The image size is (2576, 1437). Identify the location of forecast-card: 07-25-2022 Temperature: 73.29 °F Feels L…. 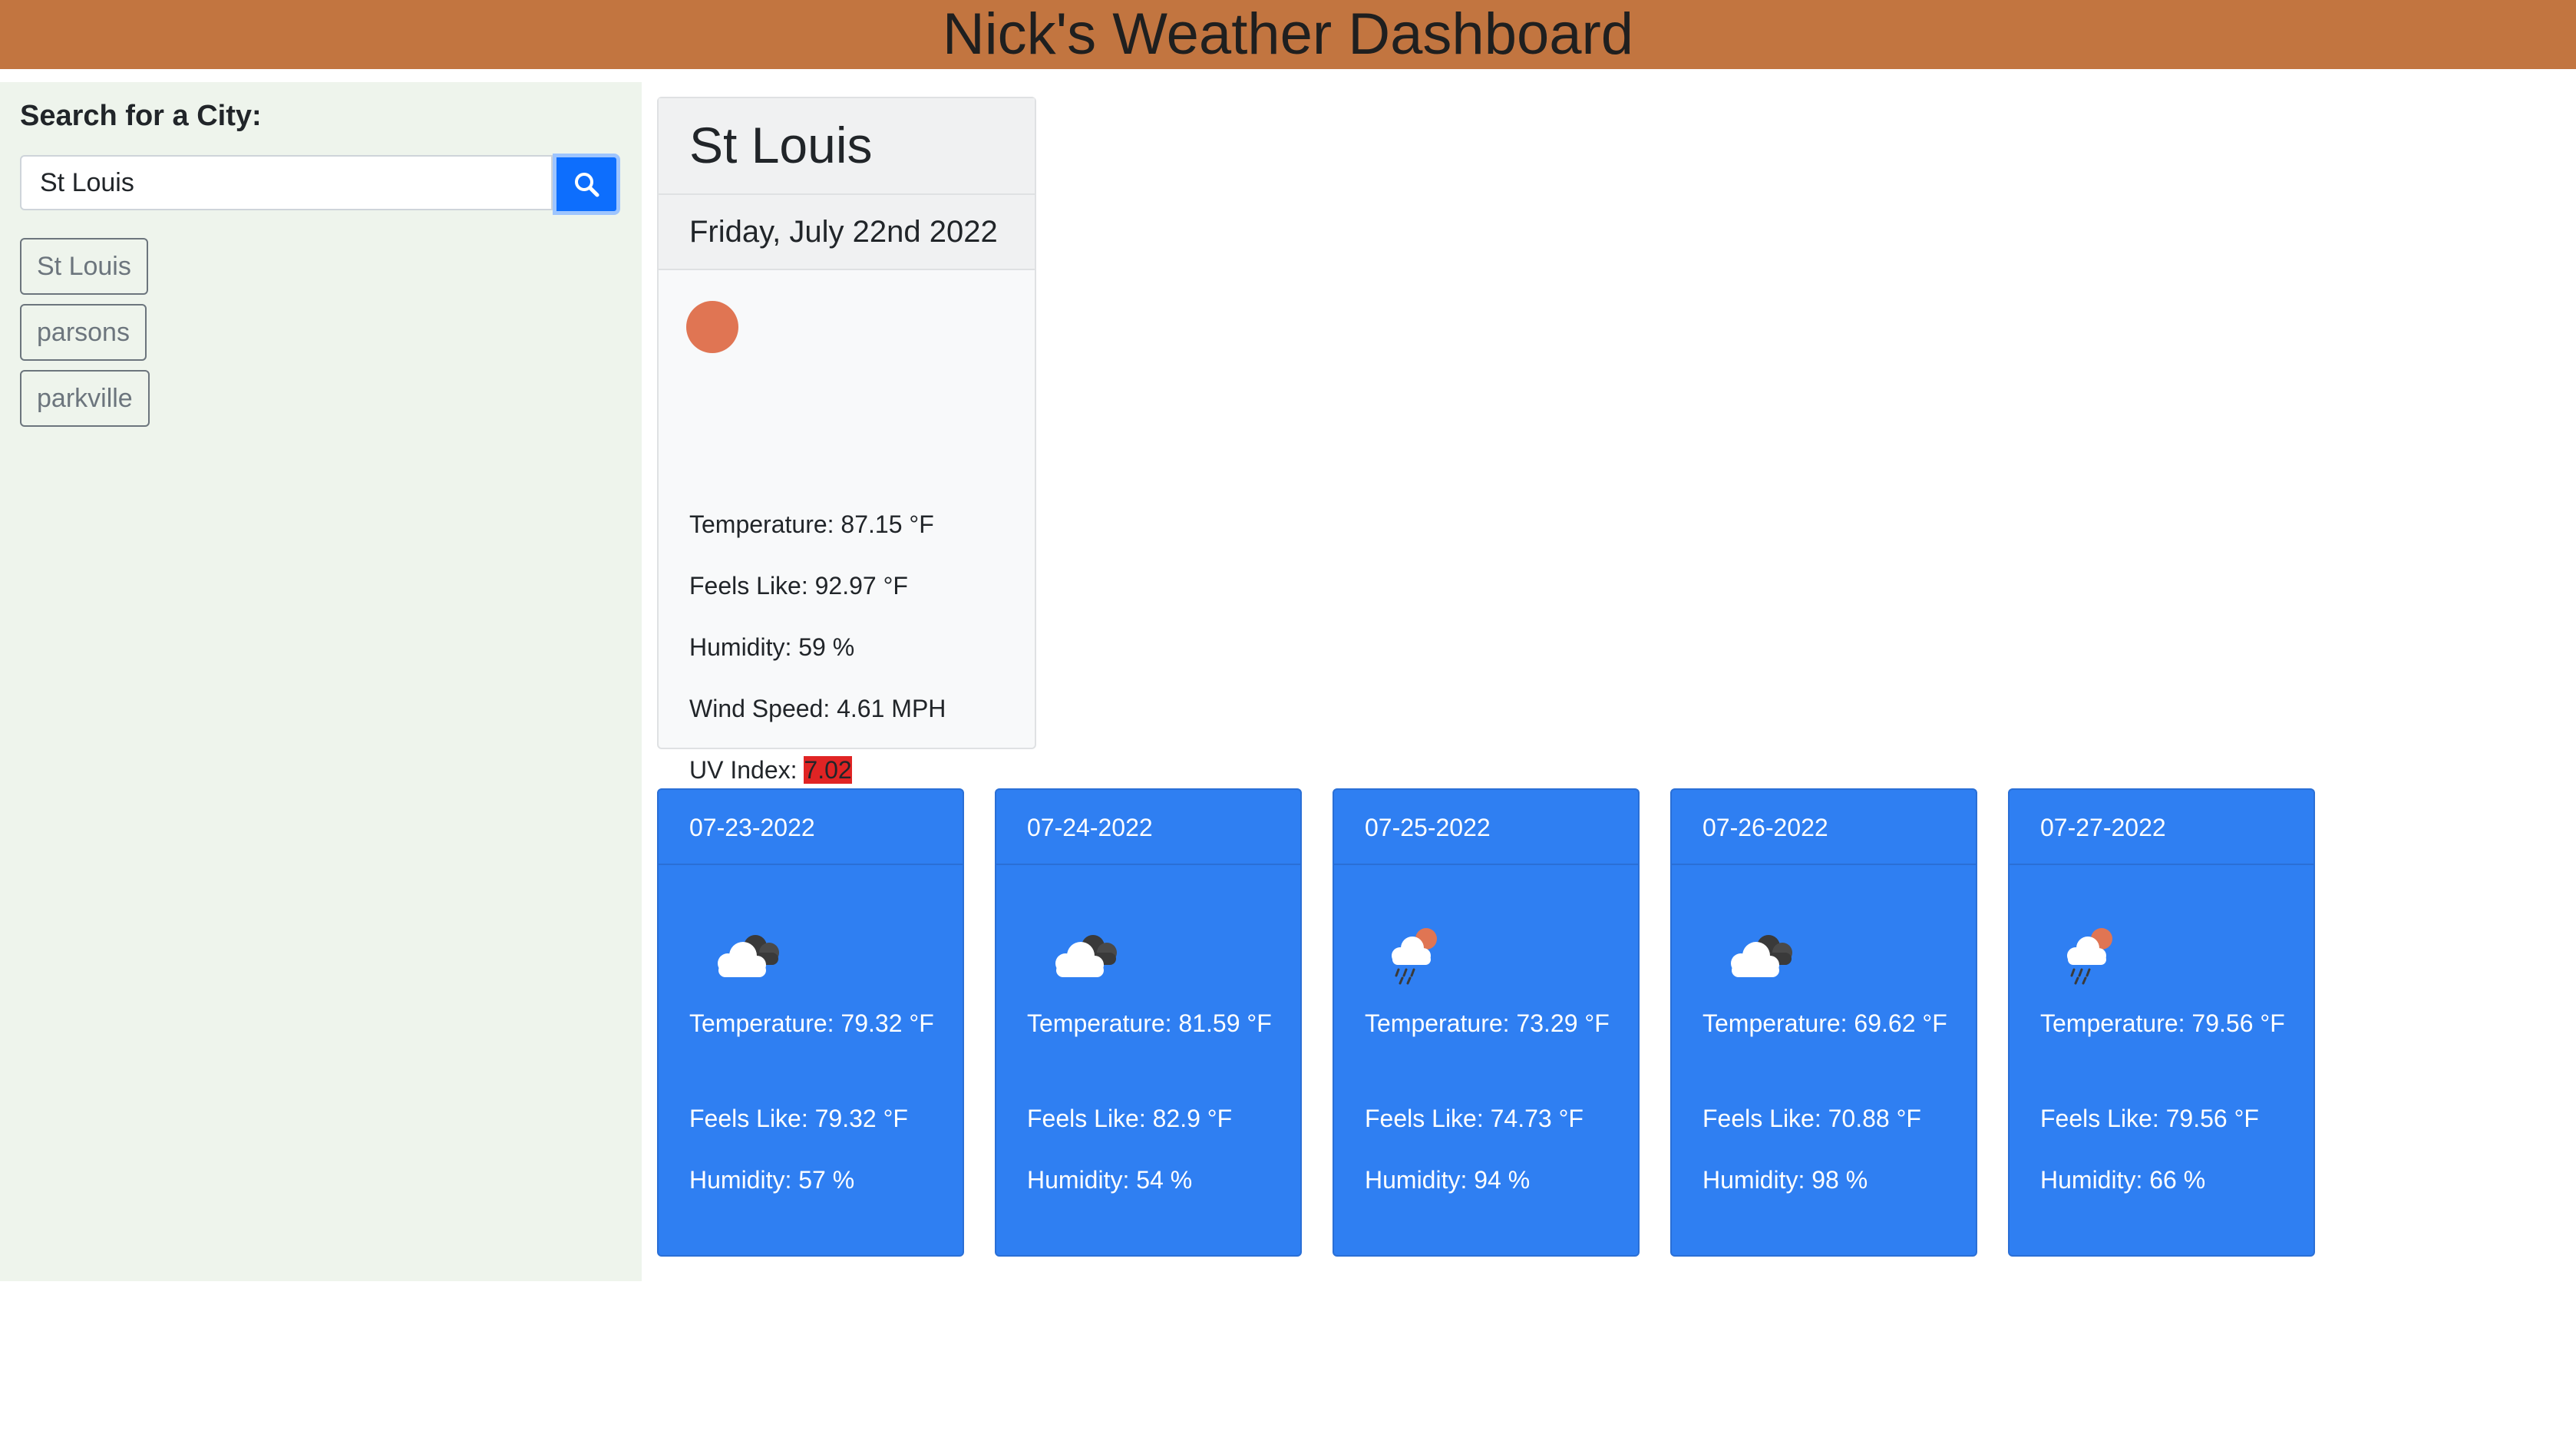
(1486, 1023).